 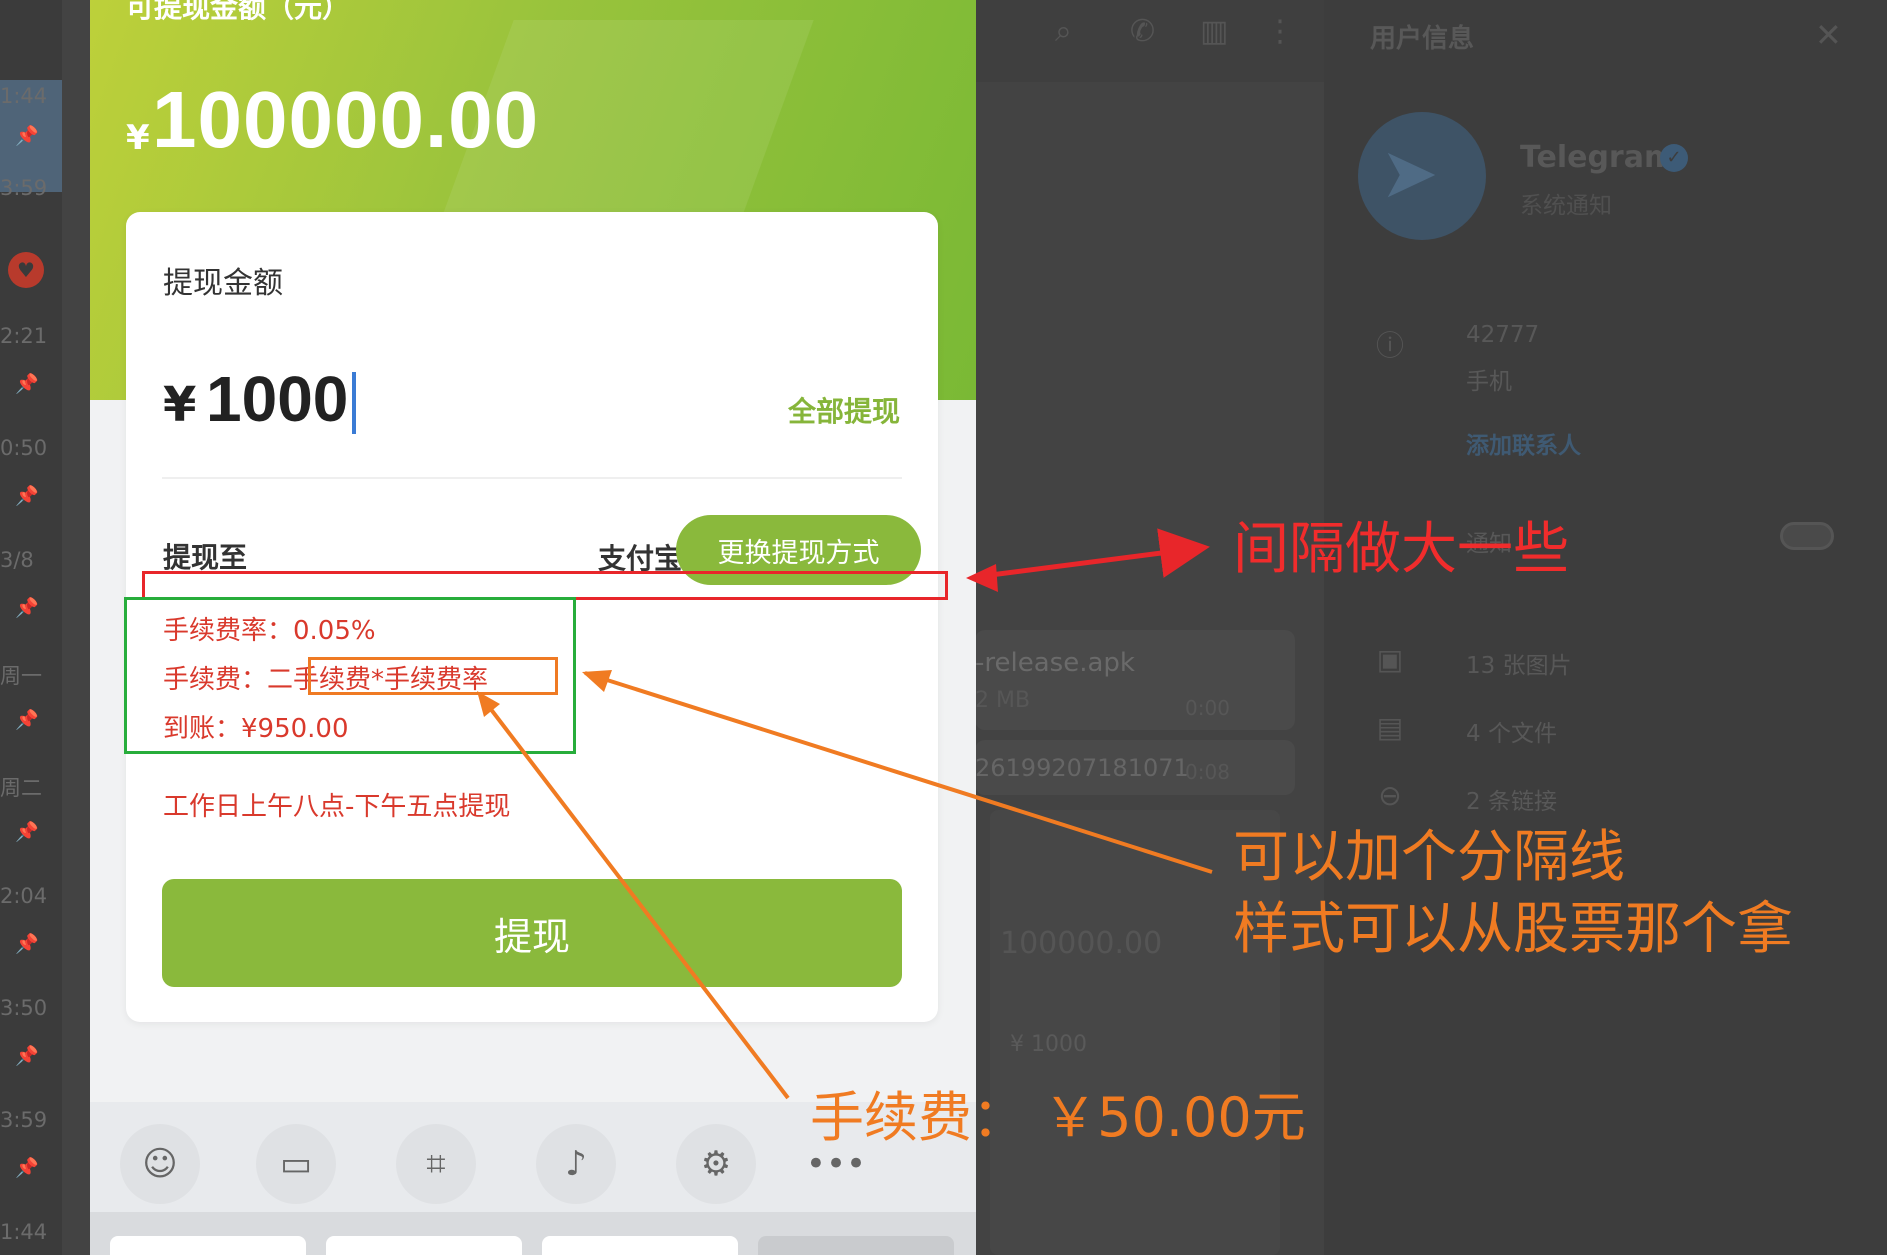 I want to click on fee-section-annotation-box, so click(x=350, y=675).